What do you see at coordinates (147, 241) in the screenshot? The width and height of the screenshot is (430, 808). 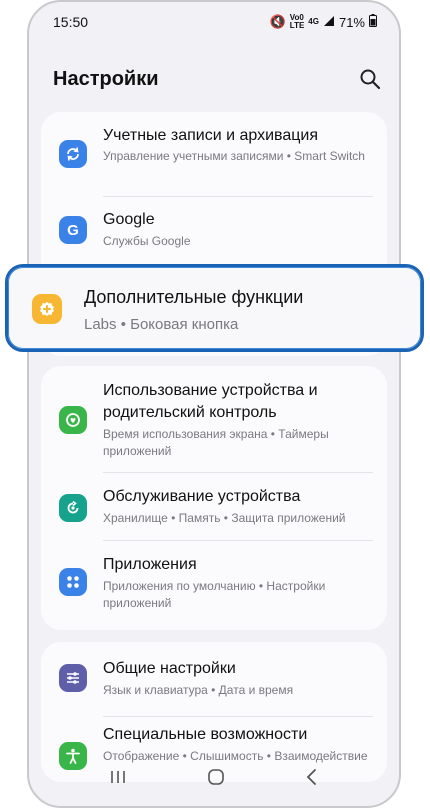 I see `item-subtitle: Службы Google` at bounding box center [147, 241].